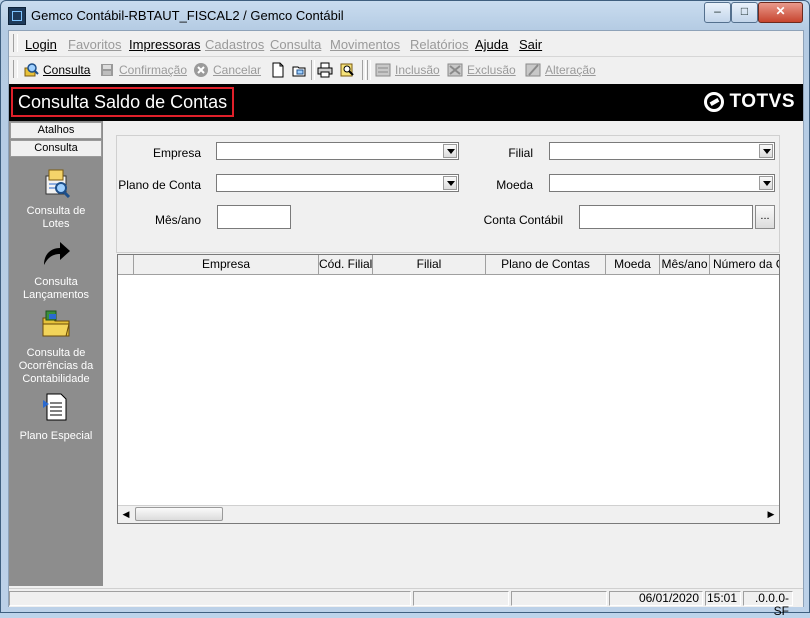 This screenshot has width=810, height=618. What do you see at coordinates (685, 264) in the screenshot?
I see `grid-header-mesano: Mês/ano` at bounding box center [685, 264].